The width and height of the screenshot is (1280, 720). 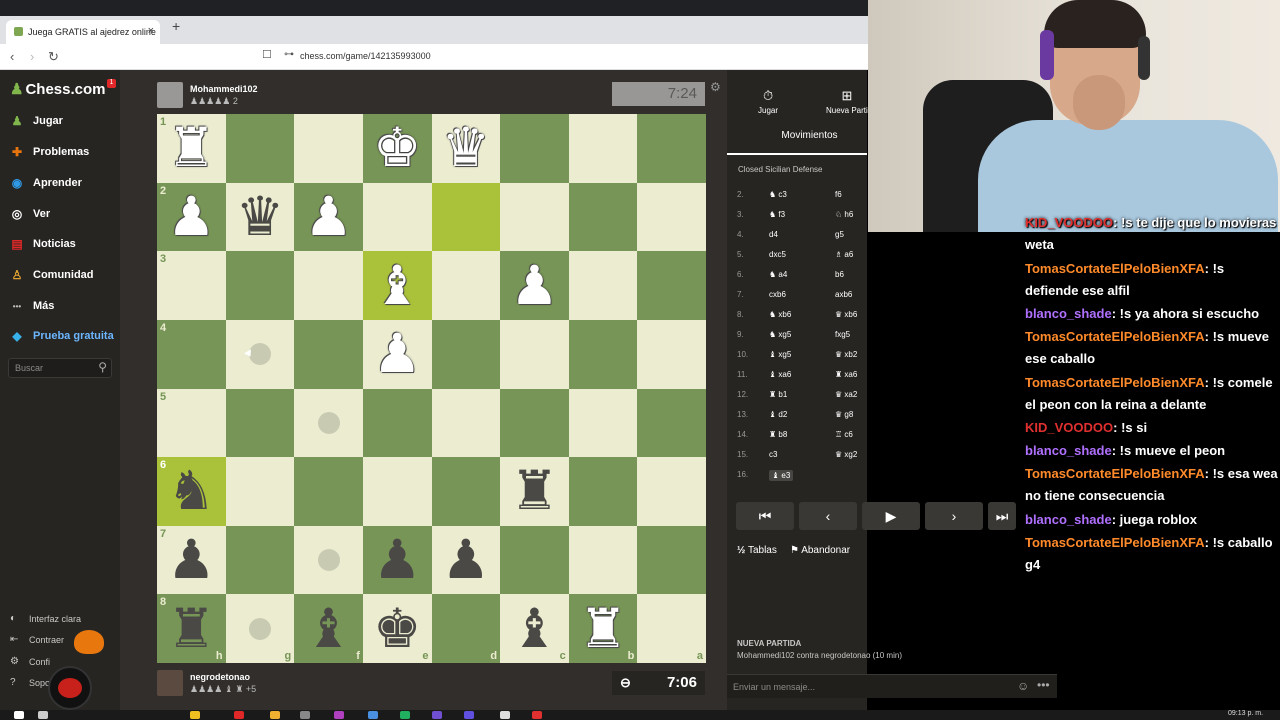 I want to click on sidebar-bottom-item-0: ◐ Interfaz clara, so click(x=45, y=618).